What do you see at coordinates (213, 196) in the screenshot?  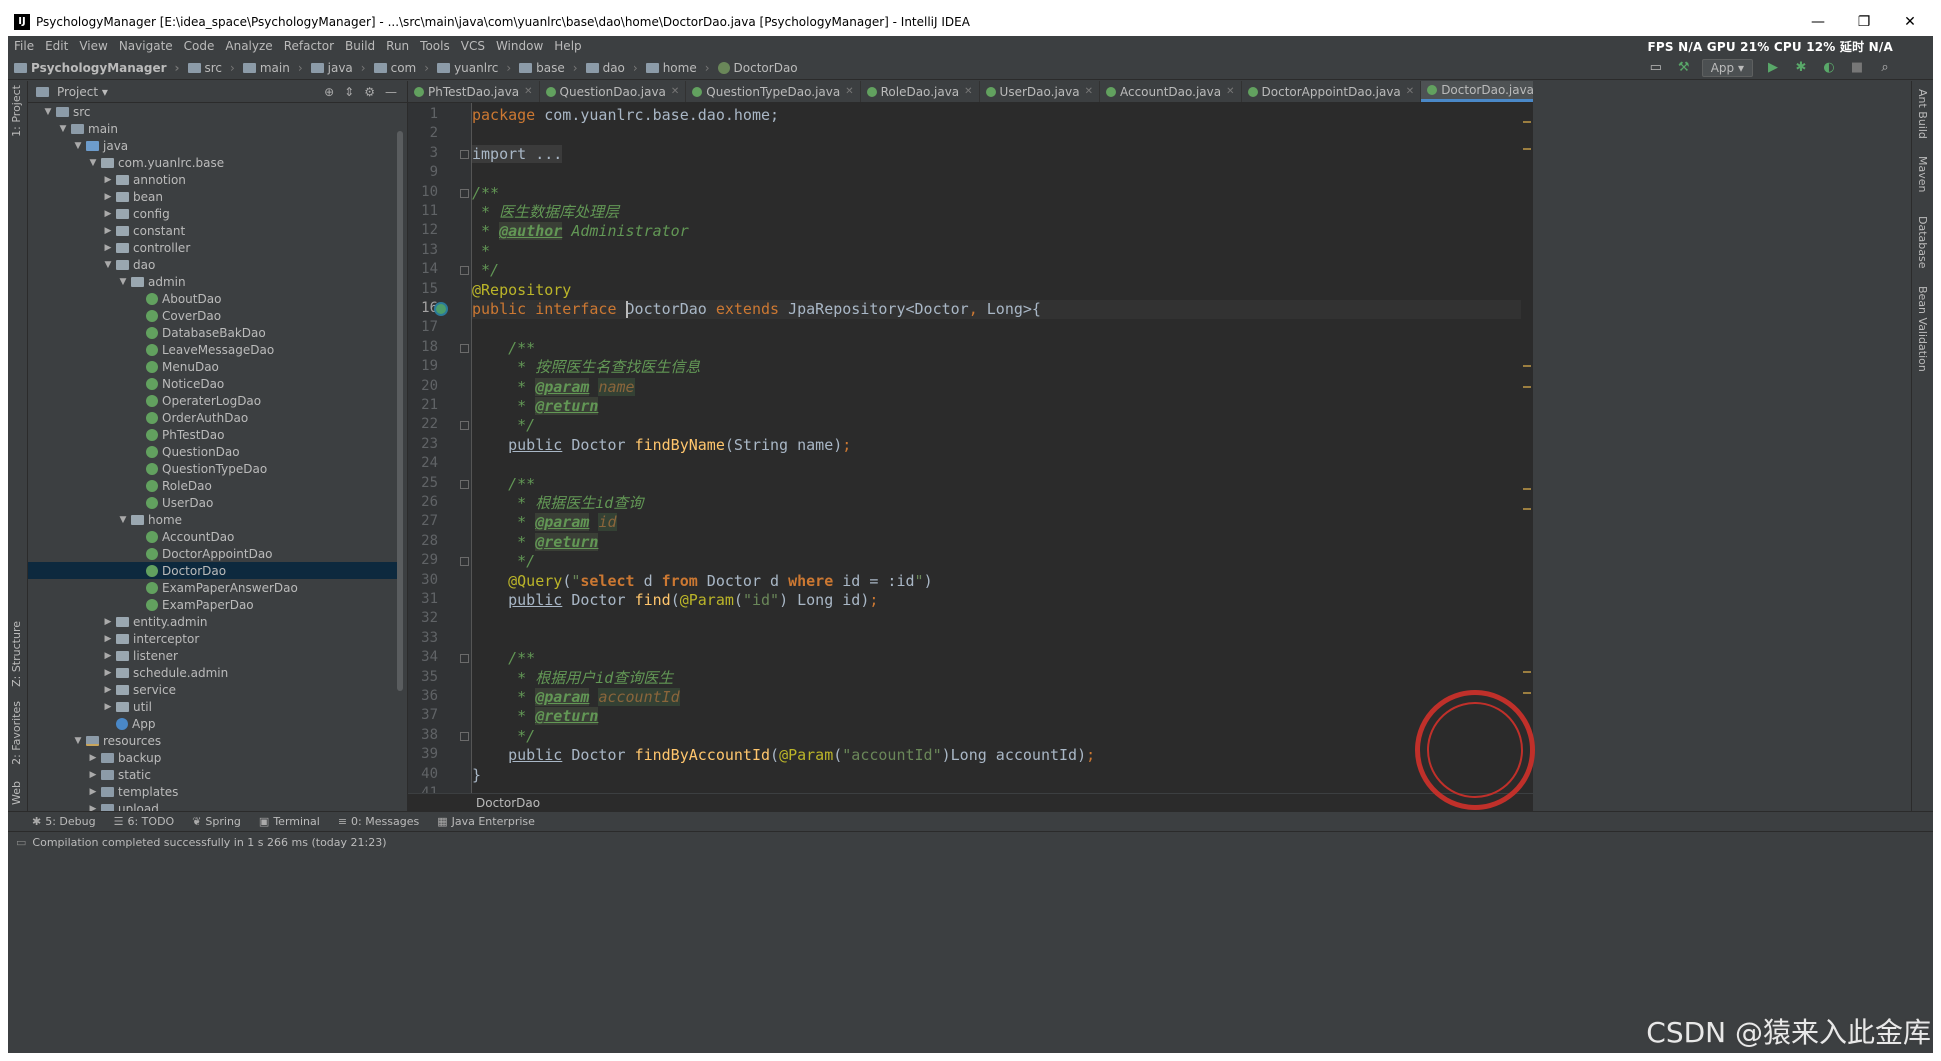 I see `tree-item-bean: ▶ bean` at bounding box center [213, 196].